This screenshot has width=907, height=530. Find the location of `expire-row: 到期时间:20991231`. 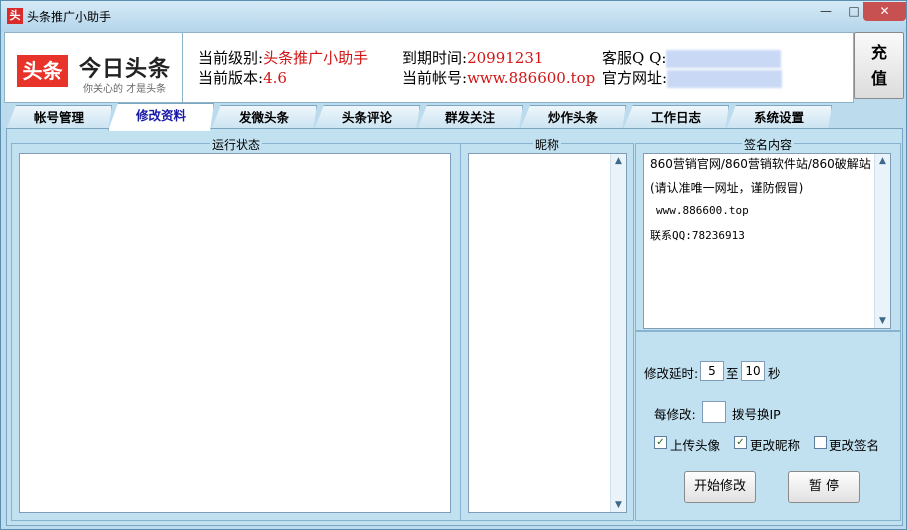

expire-row: 到期时间:20991231 is located at coordinates (472, 57).